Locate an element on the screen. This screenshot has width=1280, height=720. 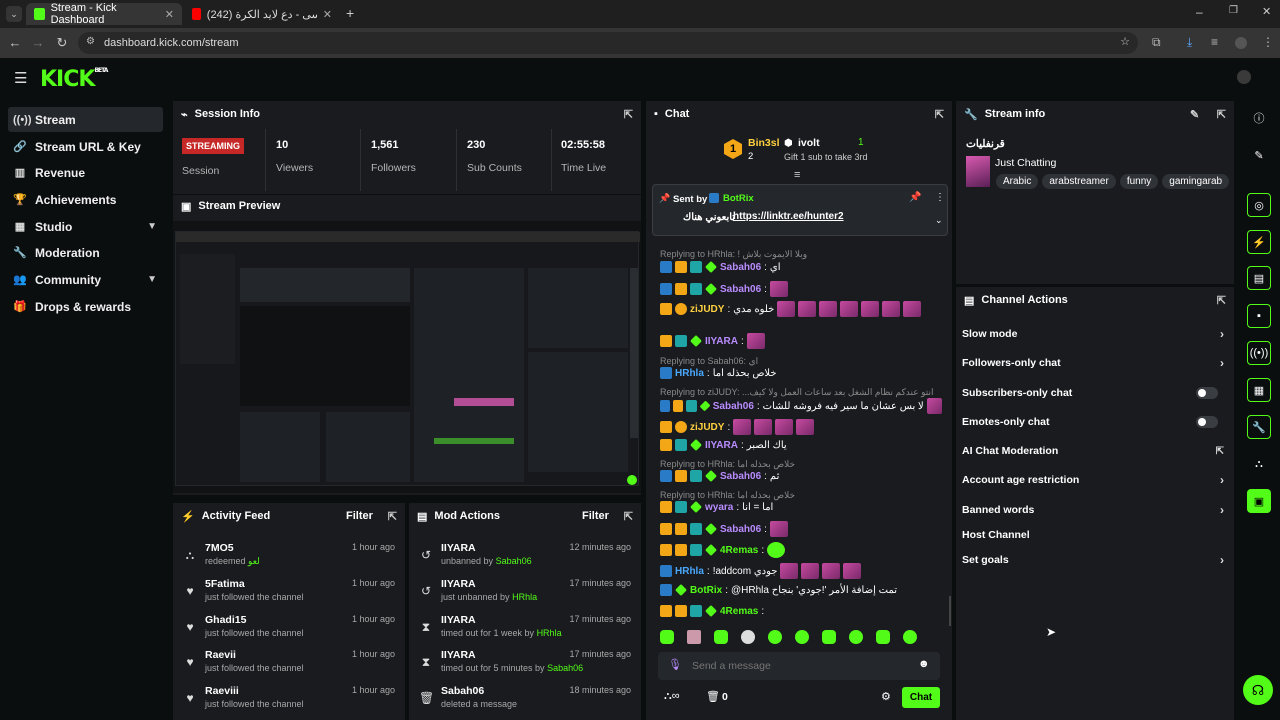
tag: Arabic is located at coordinates (1017, 181).